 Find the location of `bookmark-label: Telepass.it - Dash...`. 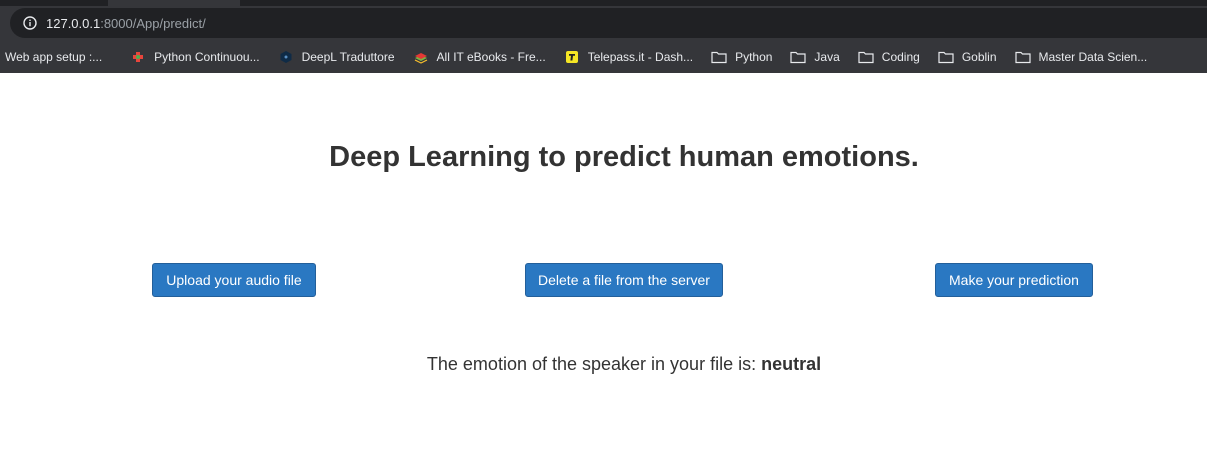

bookmark-label: Telepass.it - Dash... is located at coordinates (640, 56).